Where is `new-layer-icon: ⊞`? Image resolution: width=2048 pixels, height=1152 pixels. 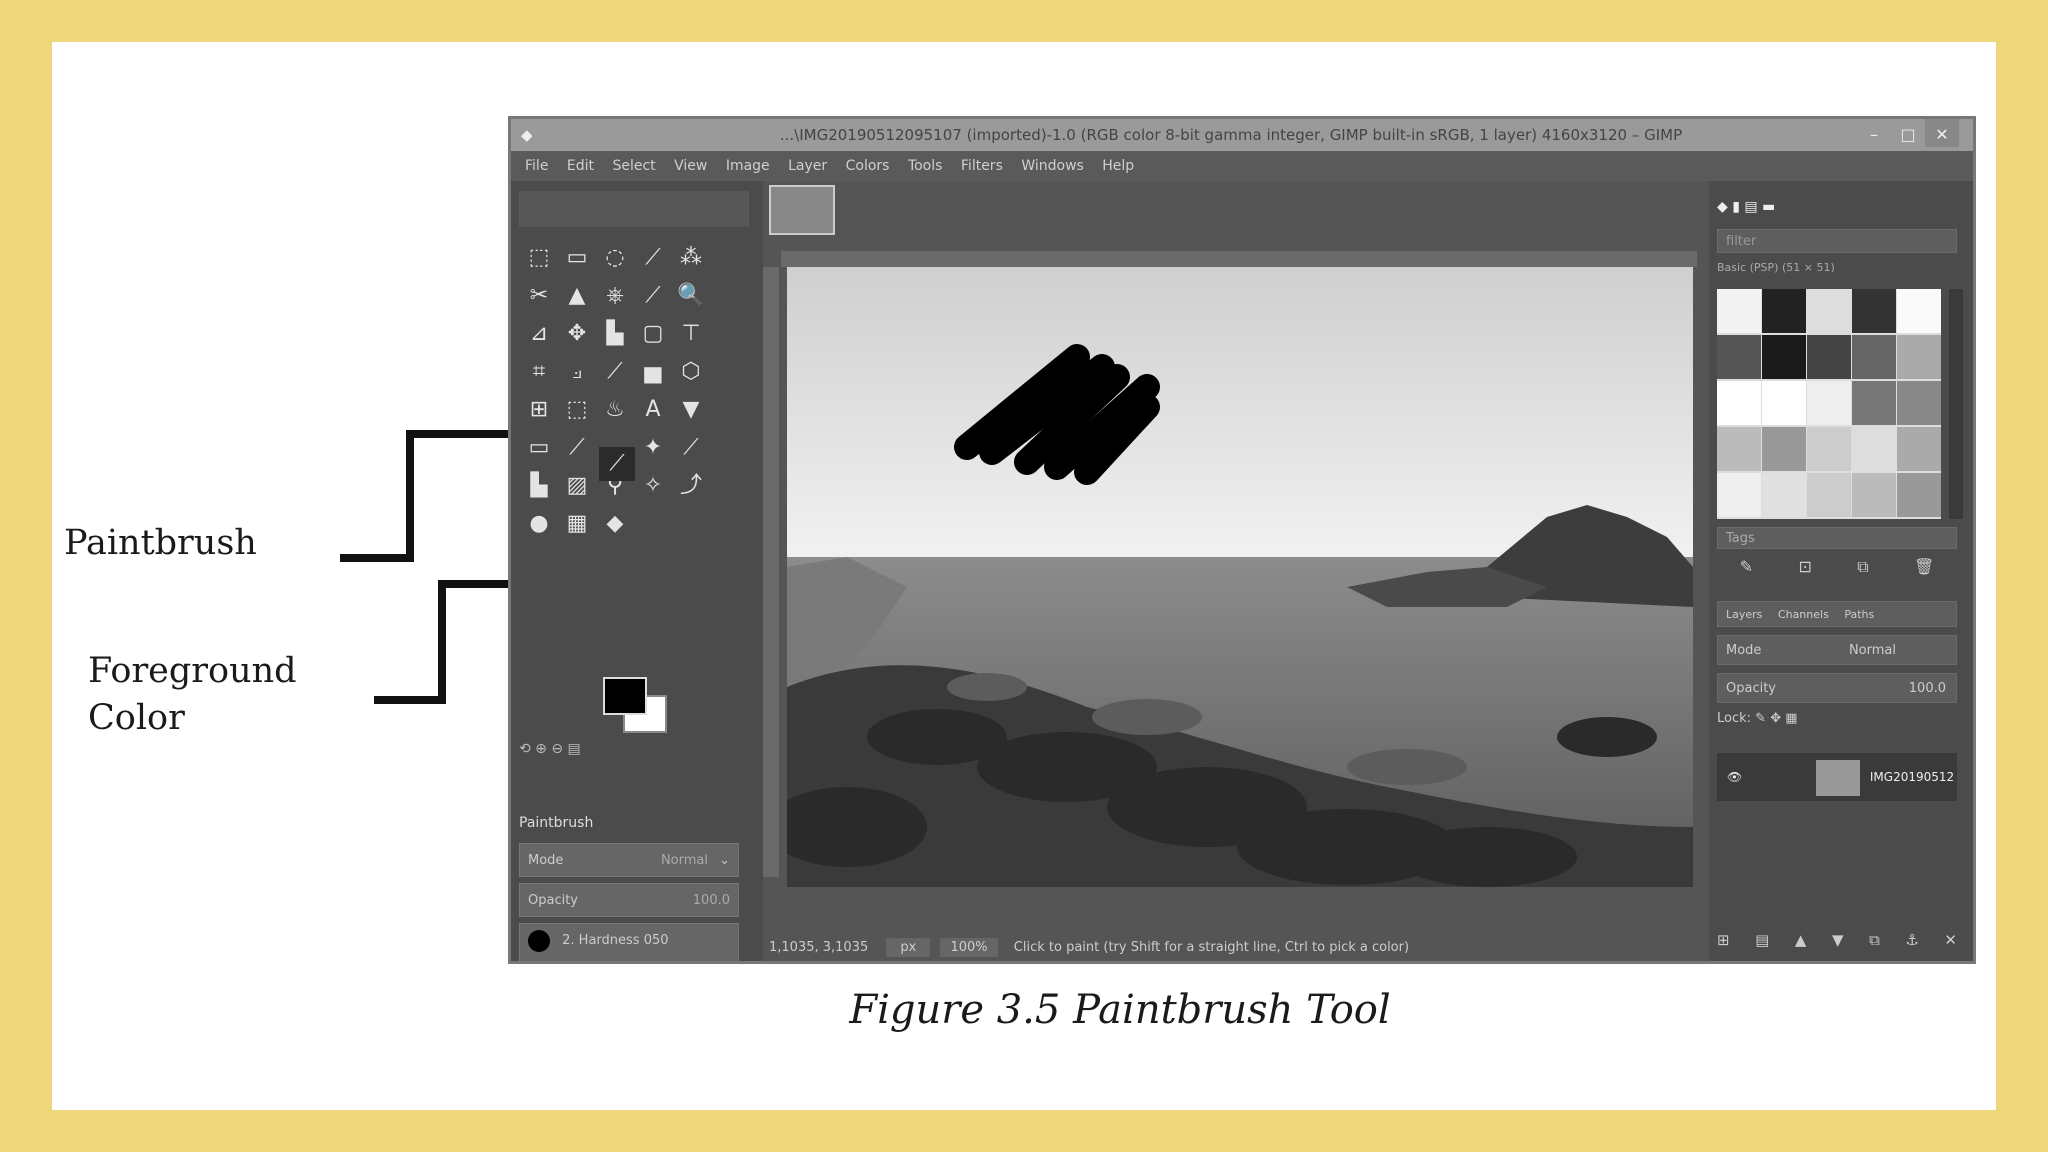 new-layer-icon: ⊞ is located at coordinates (1723, 940).